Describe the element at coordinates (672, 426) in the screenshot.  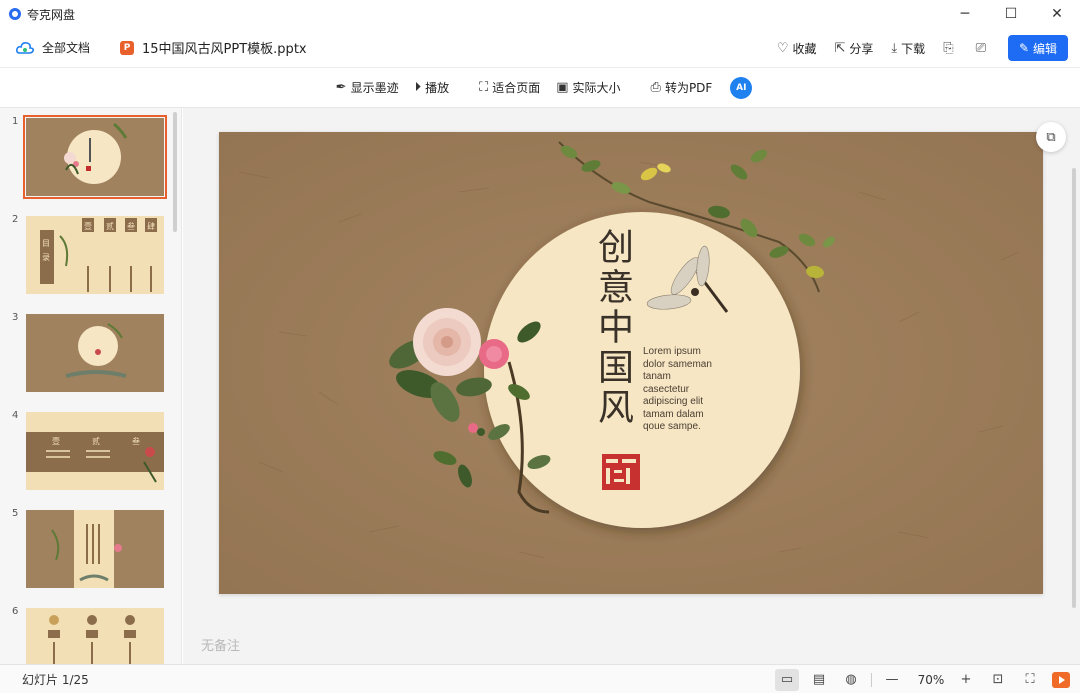
I see `slide-body-line: qoue sampe.` at that location.